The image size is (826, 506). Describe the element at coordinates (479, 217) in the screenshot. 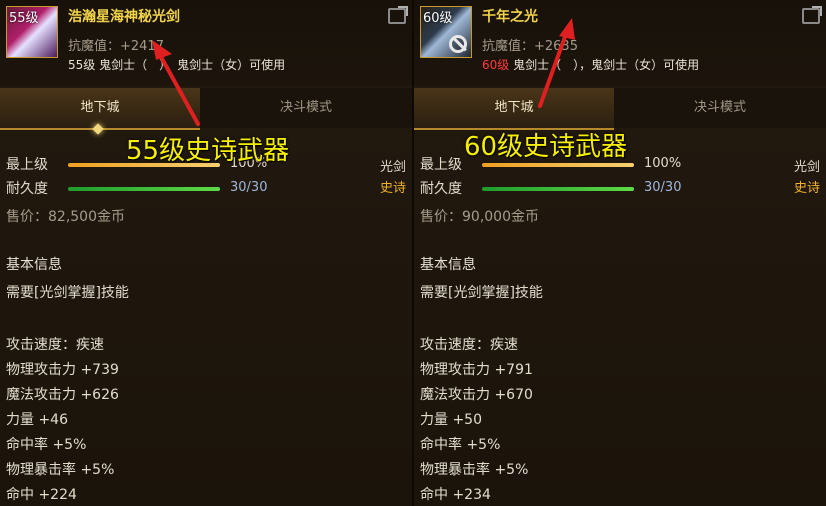

I see `sell-price: 售价：90,000金币` at that location.